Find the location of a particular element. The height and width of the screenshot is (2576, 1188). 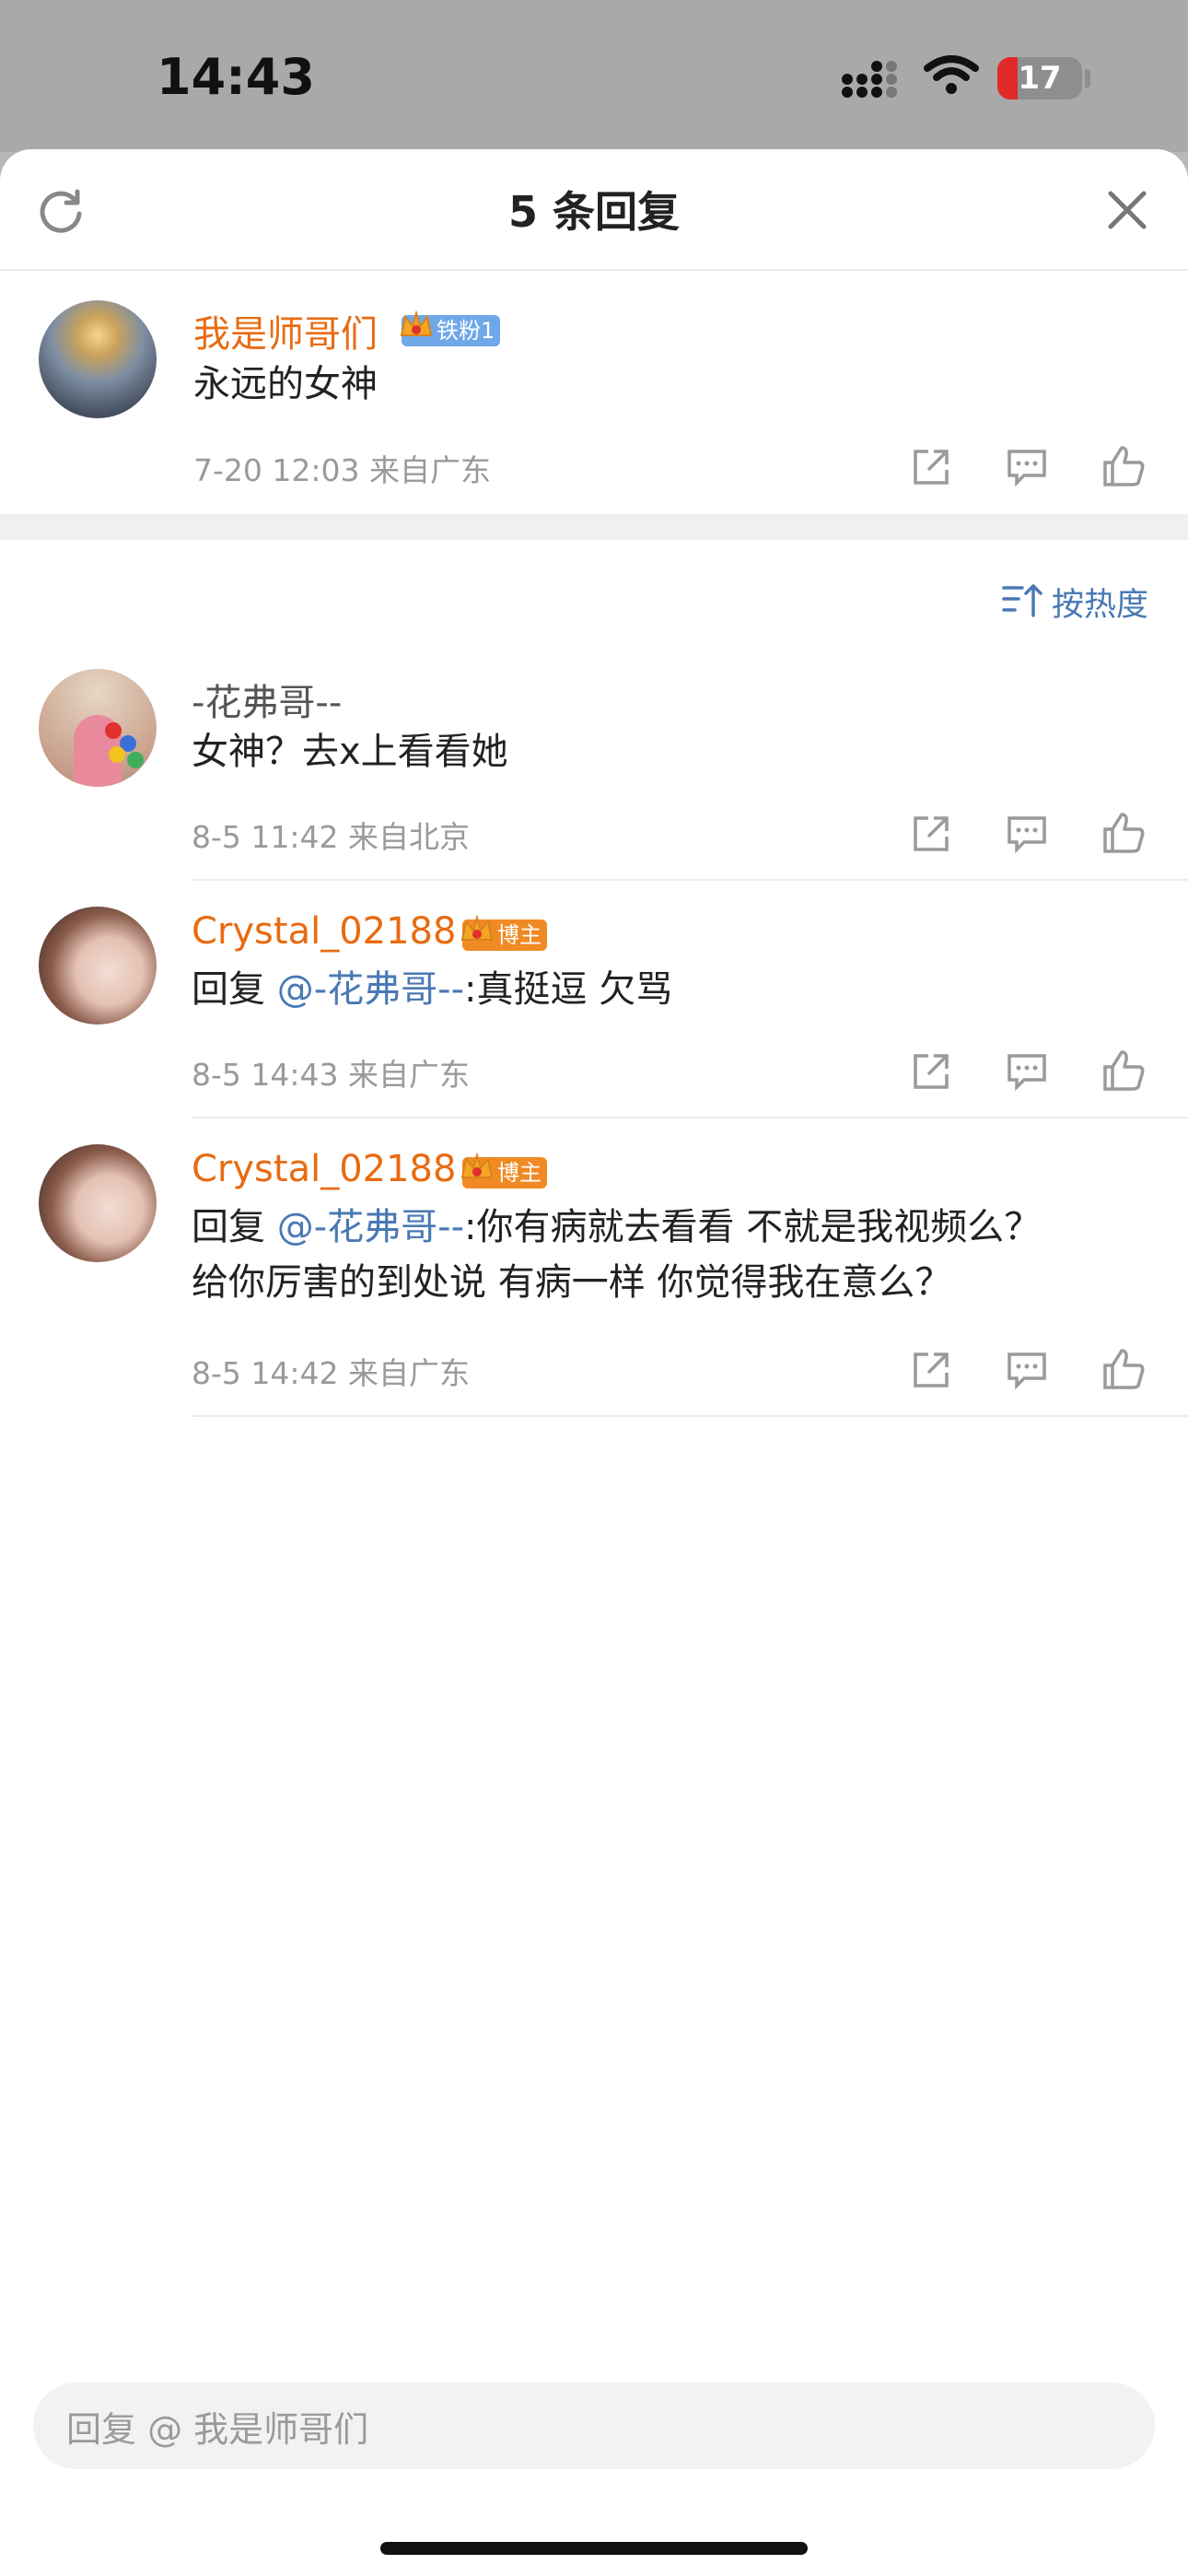

reply-placeholder: 回复 @ 我是师哥们 is located at coordinates (218, 2429).